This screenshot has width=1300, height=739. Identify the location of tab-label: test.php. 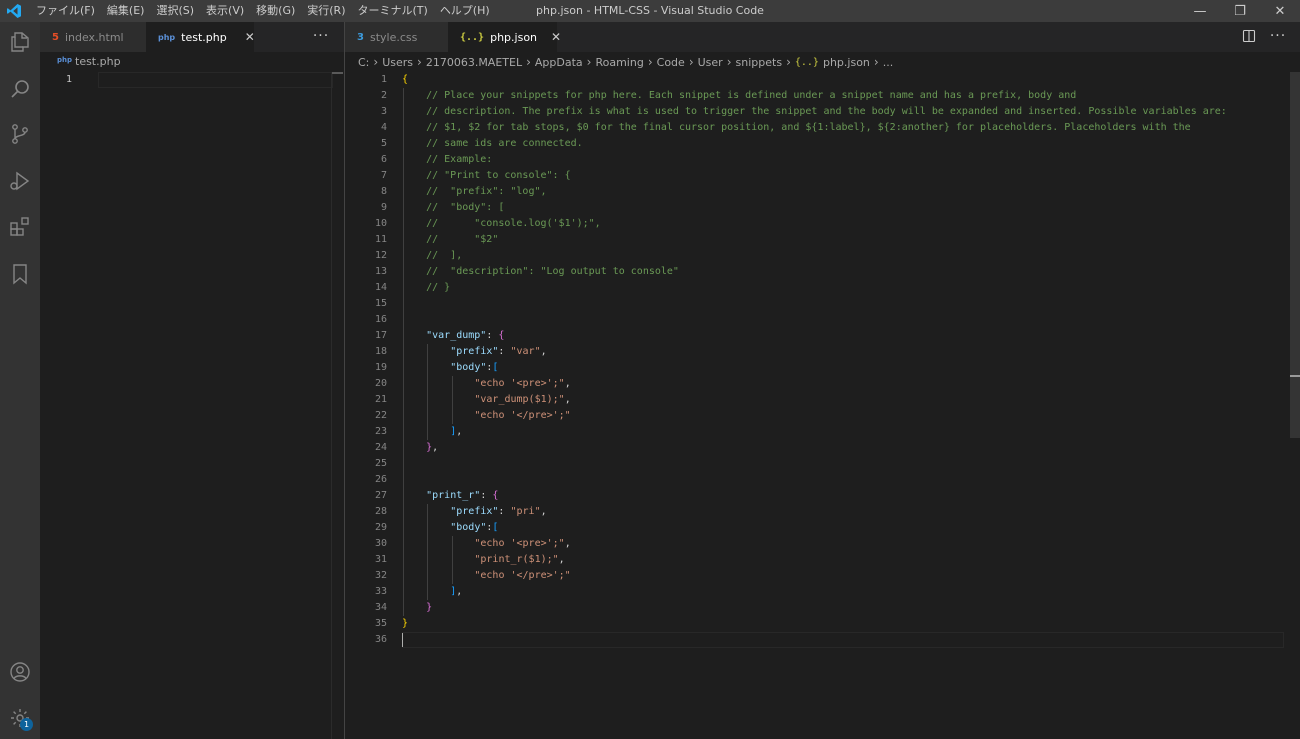
(204, 37).